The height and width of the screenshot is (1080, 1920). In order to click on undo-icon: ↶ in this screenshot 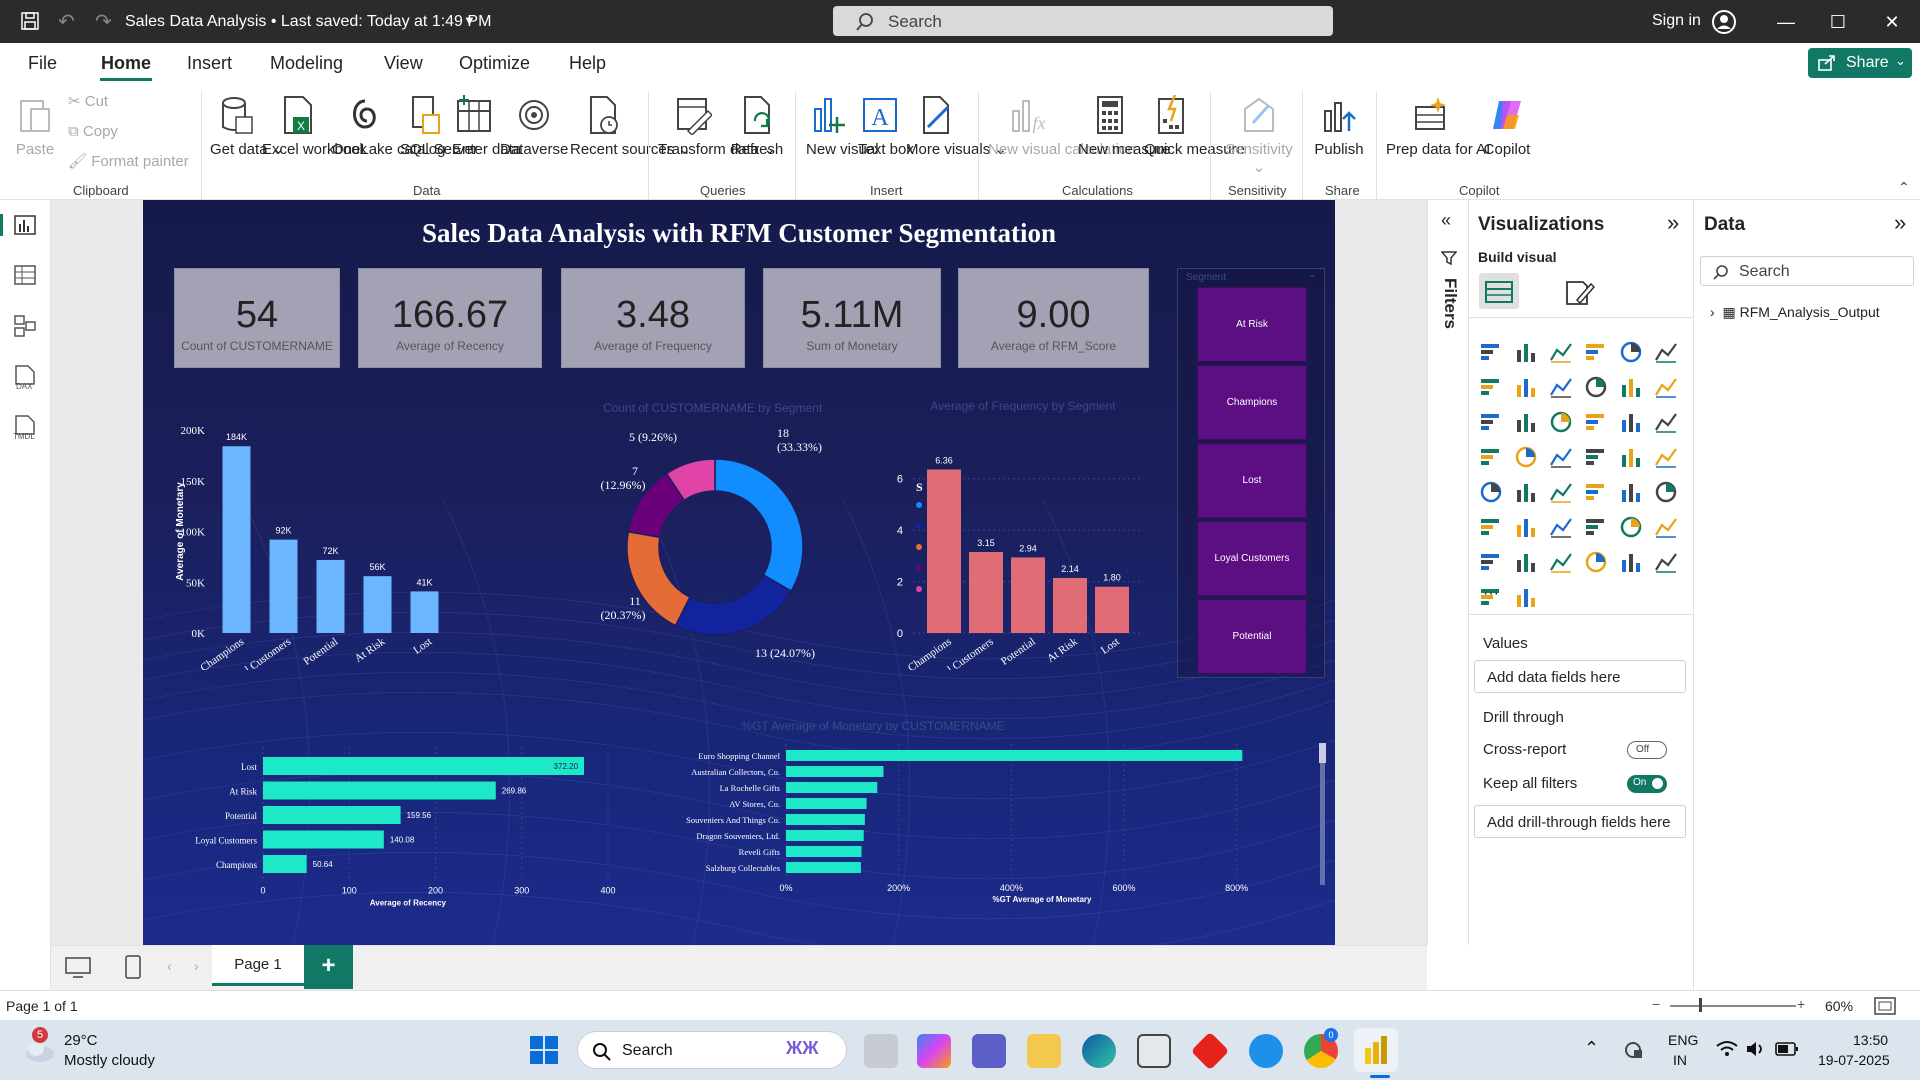, I will do `click(66, 21)`.